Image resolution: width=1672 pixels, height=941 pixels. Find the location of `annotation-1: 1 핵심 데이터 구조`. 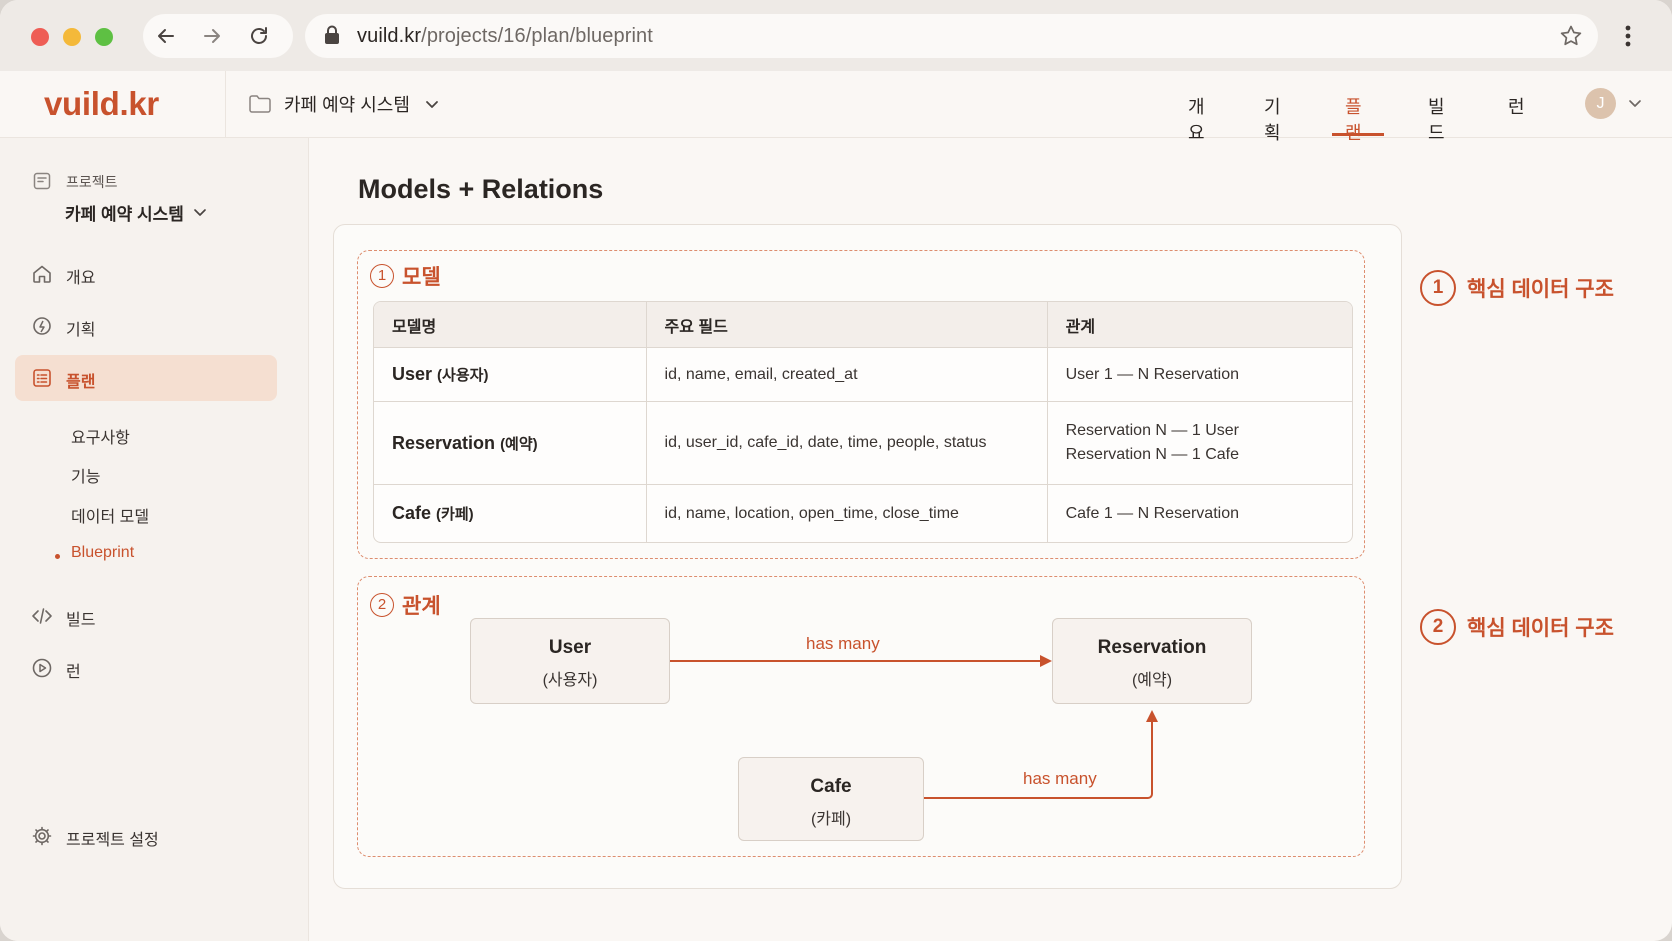

annotation-1: 1 핵심 데이터 구조 is located at coordinates (1517, 288).